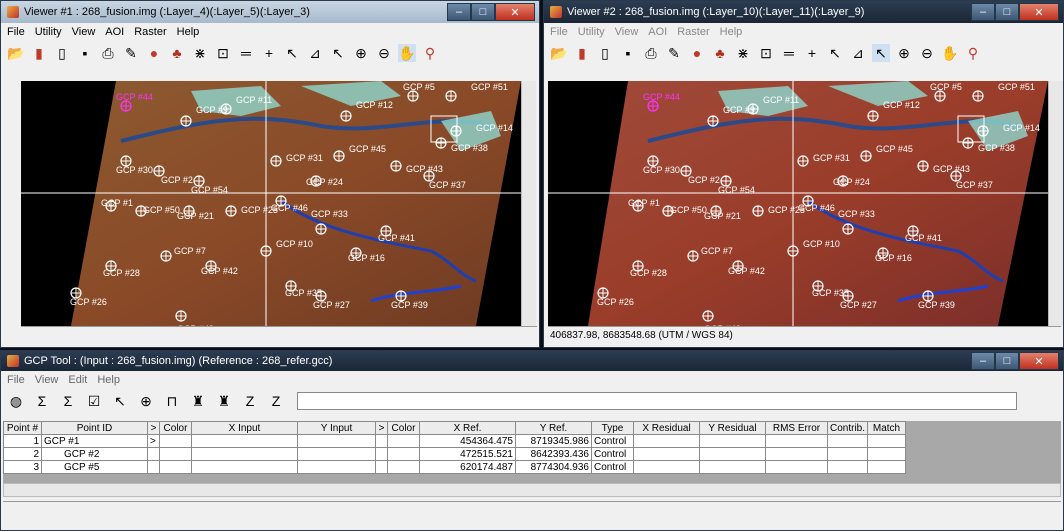 Image resolution: width=1064 pixels, height=531 pixels. What do you see at coordinates (732, 428) in the screenshot?
I see `col-y-residual: Y Residual` at bounding box center [732, 428].